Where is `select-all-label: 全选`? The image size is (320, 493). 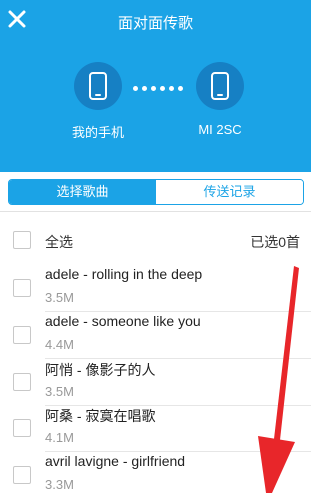 select-all-label: 全选 is located at coordinates (59, 242).